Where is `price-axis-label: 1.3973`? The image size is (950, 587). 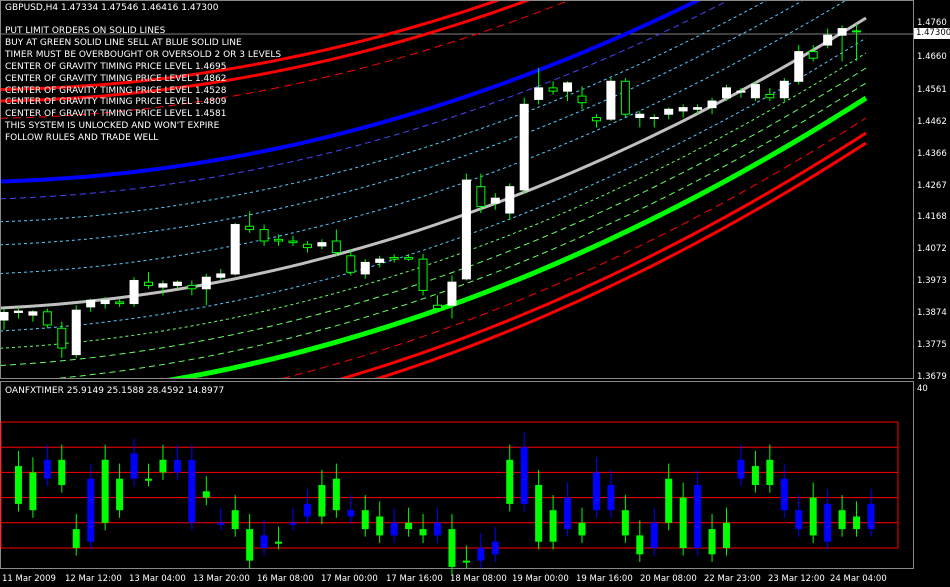 price-axis-label: 1.3973 is located at coordinates (932, 281).